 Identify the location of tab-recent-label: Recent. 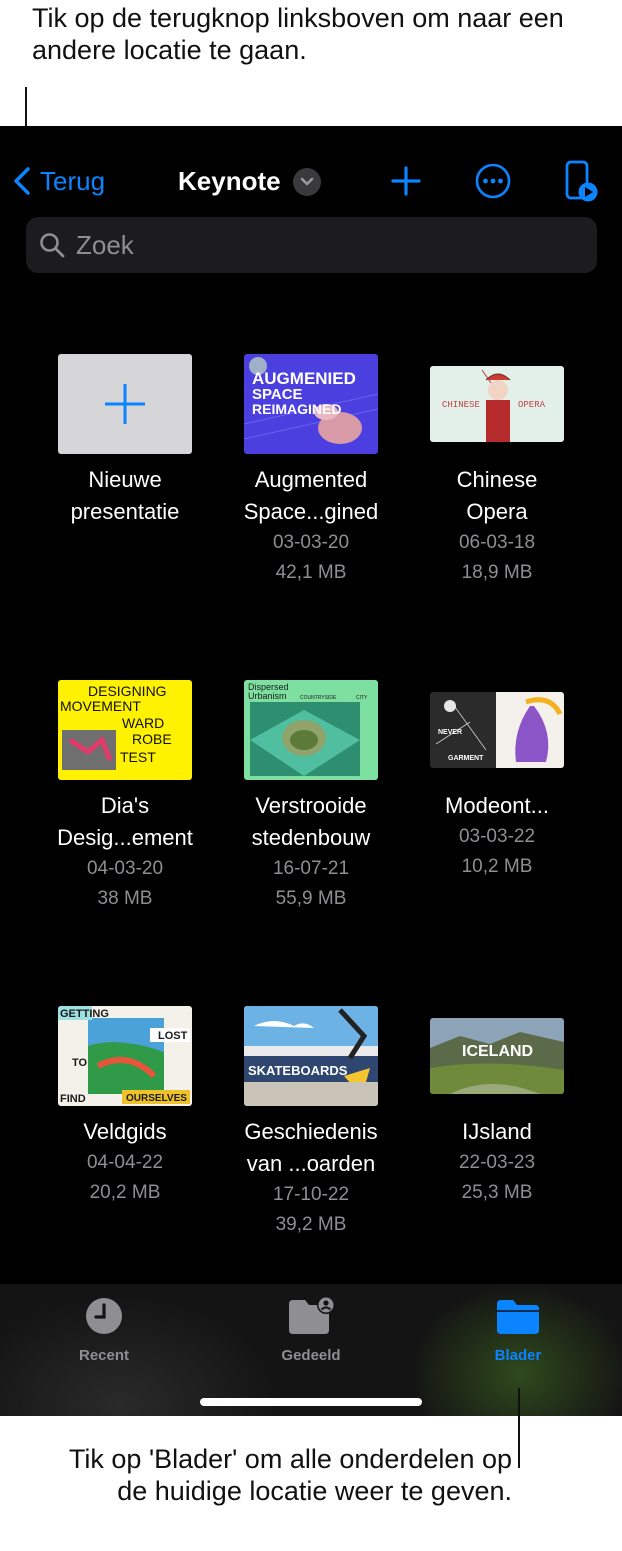
(104, 1355).